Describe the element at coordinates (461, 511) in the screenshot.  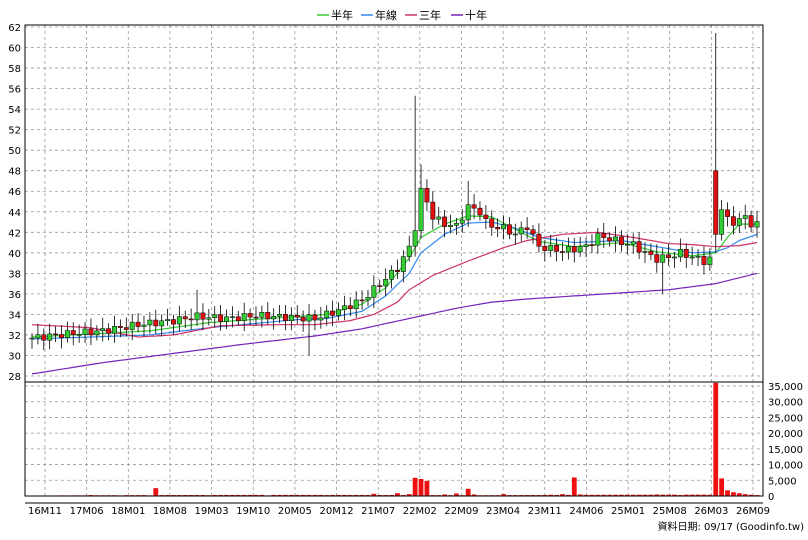
I see `x-tick-label-10: 22M09` at that location.